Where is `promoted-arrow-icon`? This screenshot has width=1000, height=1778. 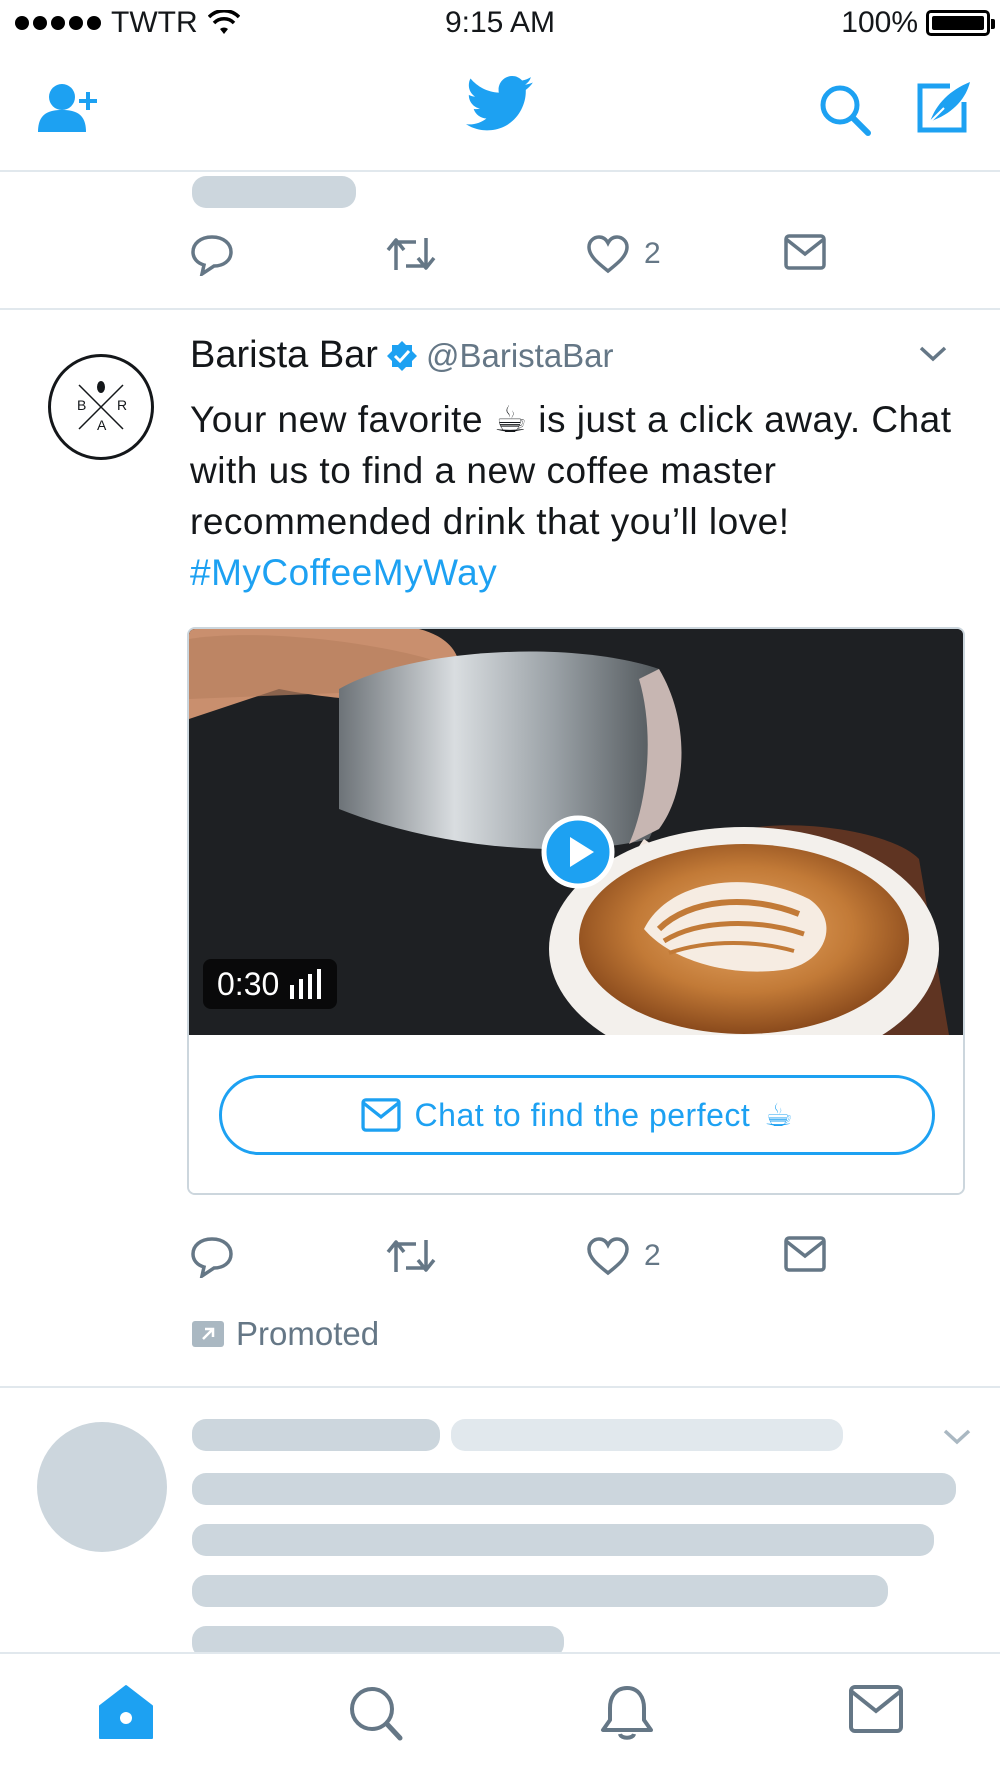
promoted-arrow-icon is located at coordinates (208, 1334).